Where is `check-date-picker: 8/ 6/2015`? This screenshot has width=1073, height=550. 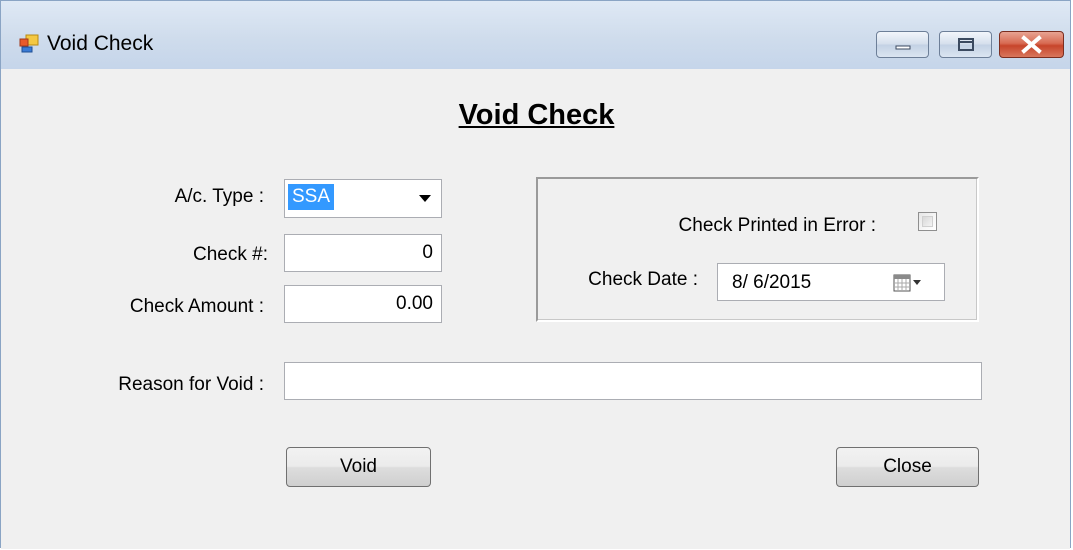
check-date-picker: 8/ 6/2015 is located at coordinates (831, 282).